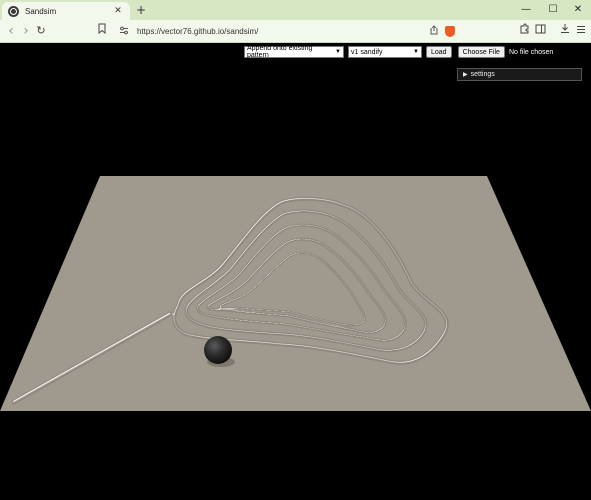 The image size is (591, 500). Describe the element at coordinates (482, 74) in the screenshot. I see `settings-label: settings` at that location.